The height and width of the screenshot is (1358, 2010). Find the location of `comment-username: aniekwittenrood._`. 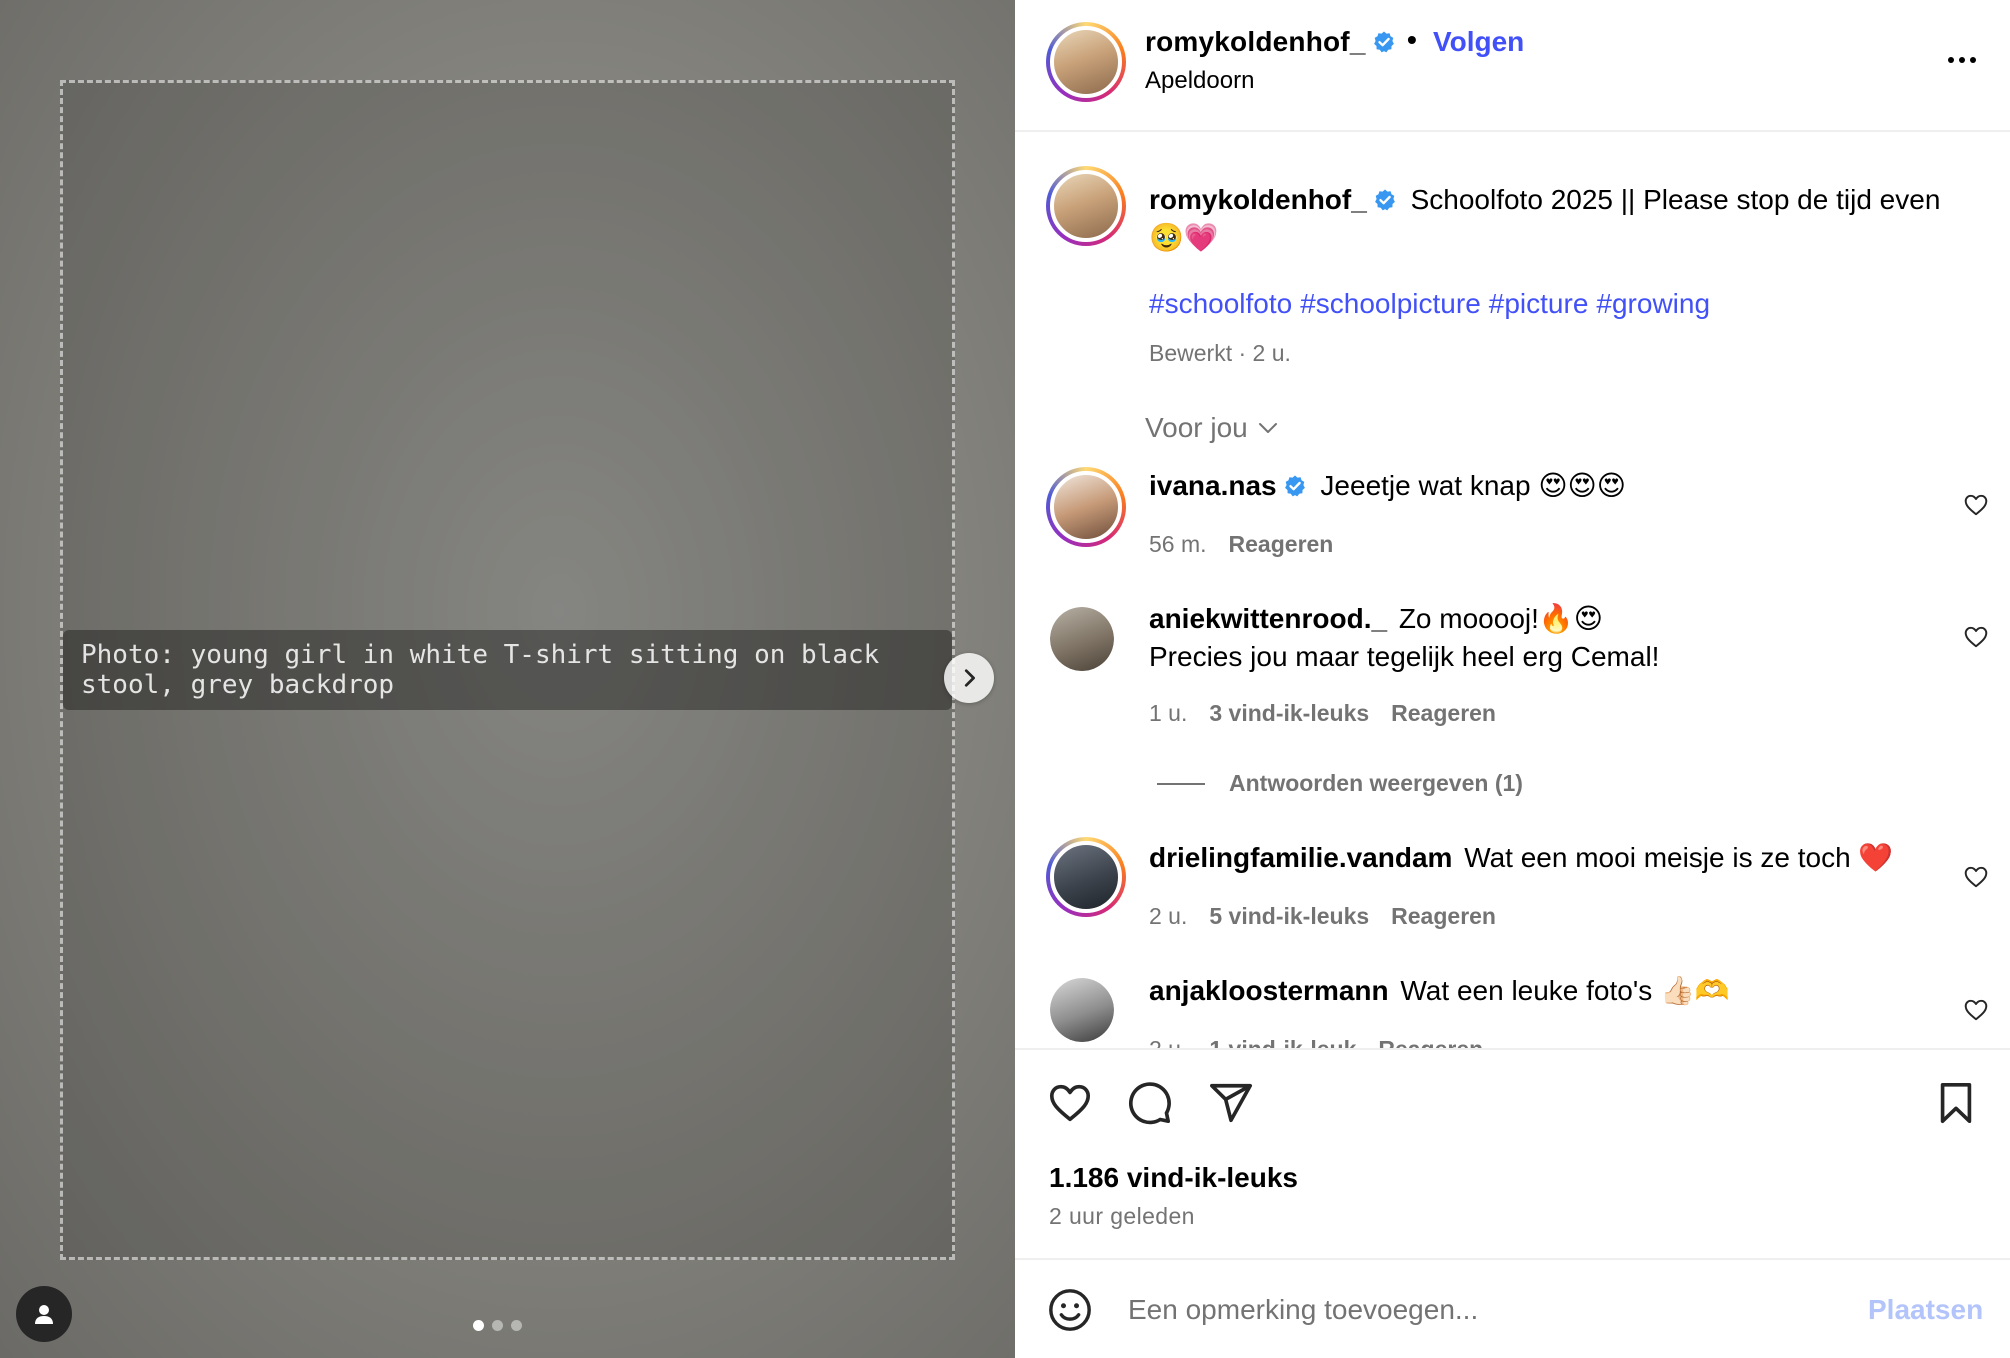

comment-username: aniekwittenrood._ is located at coordinates (1268, 618).